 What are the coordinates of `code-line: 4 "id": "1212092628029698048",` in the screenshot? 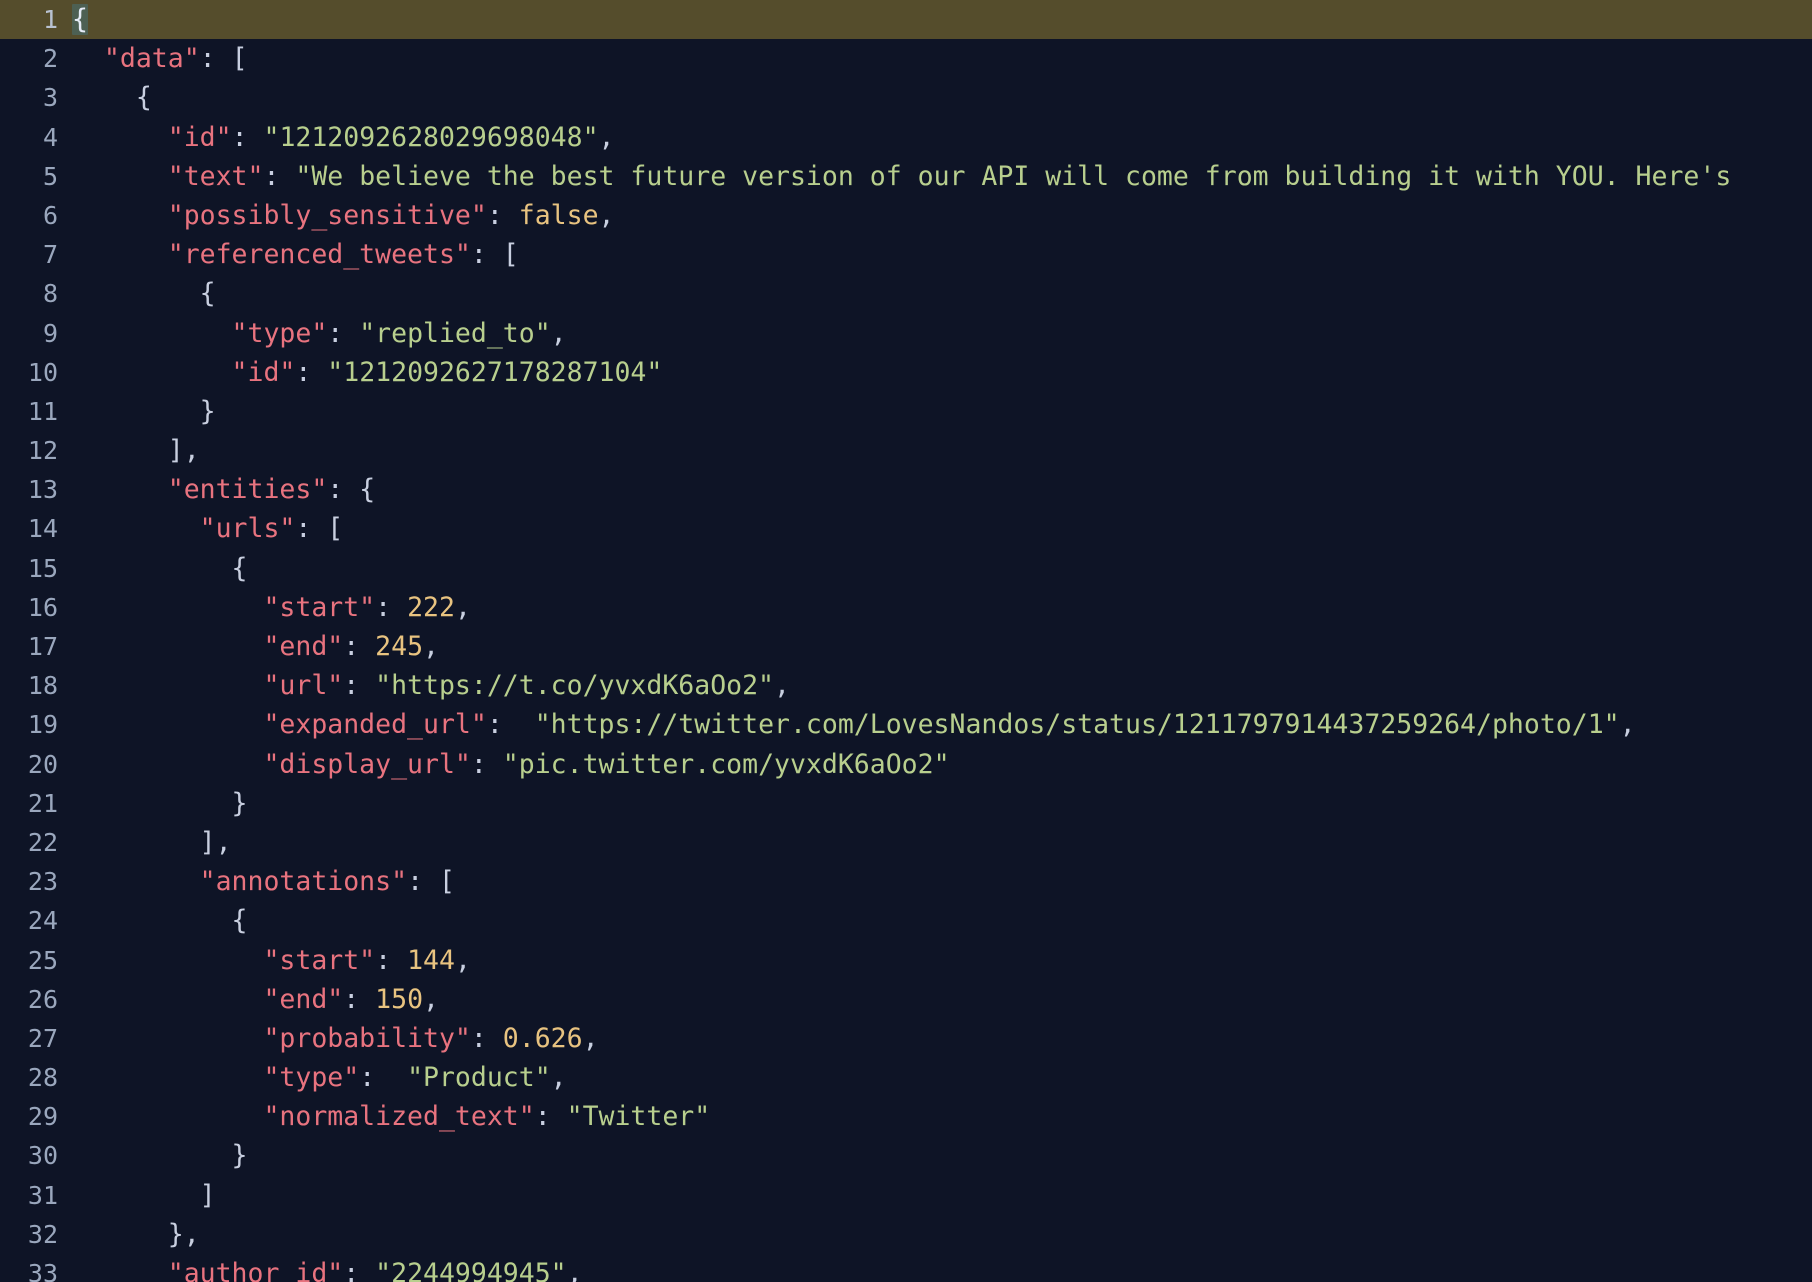 It's located at (906, 137).